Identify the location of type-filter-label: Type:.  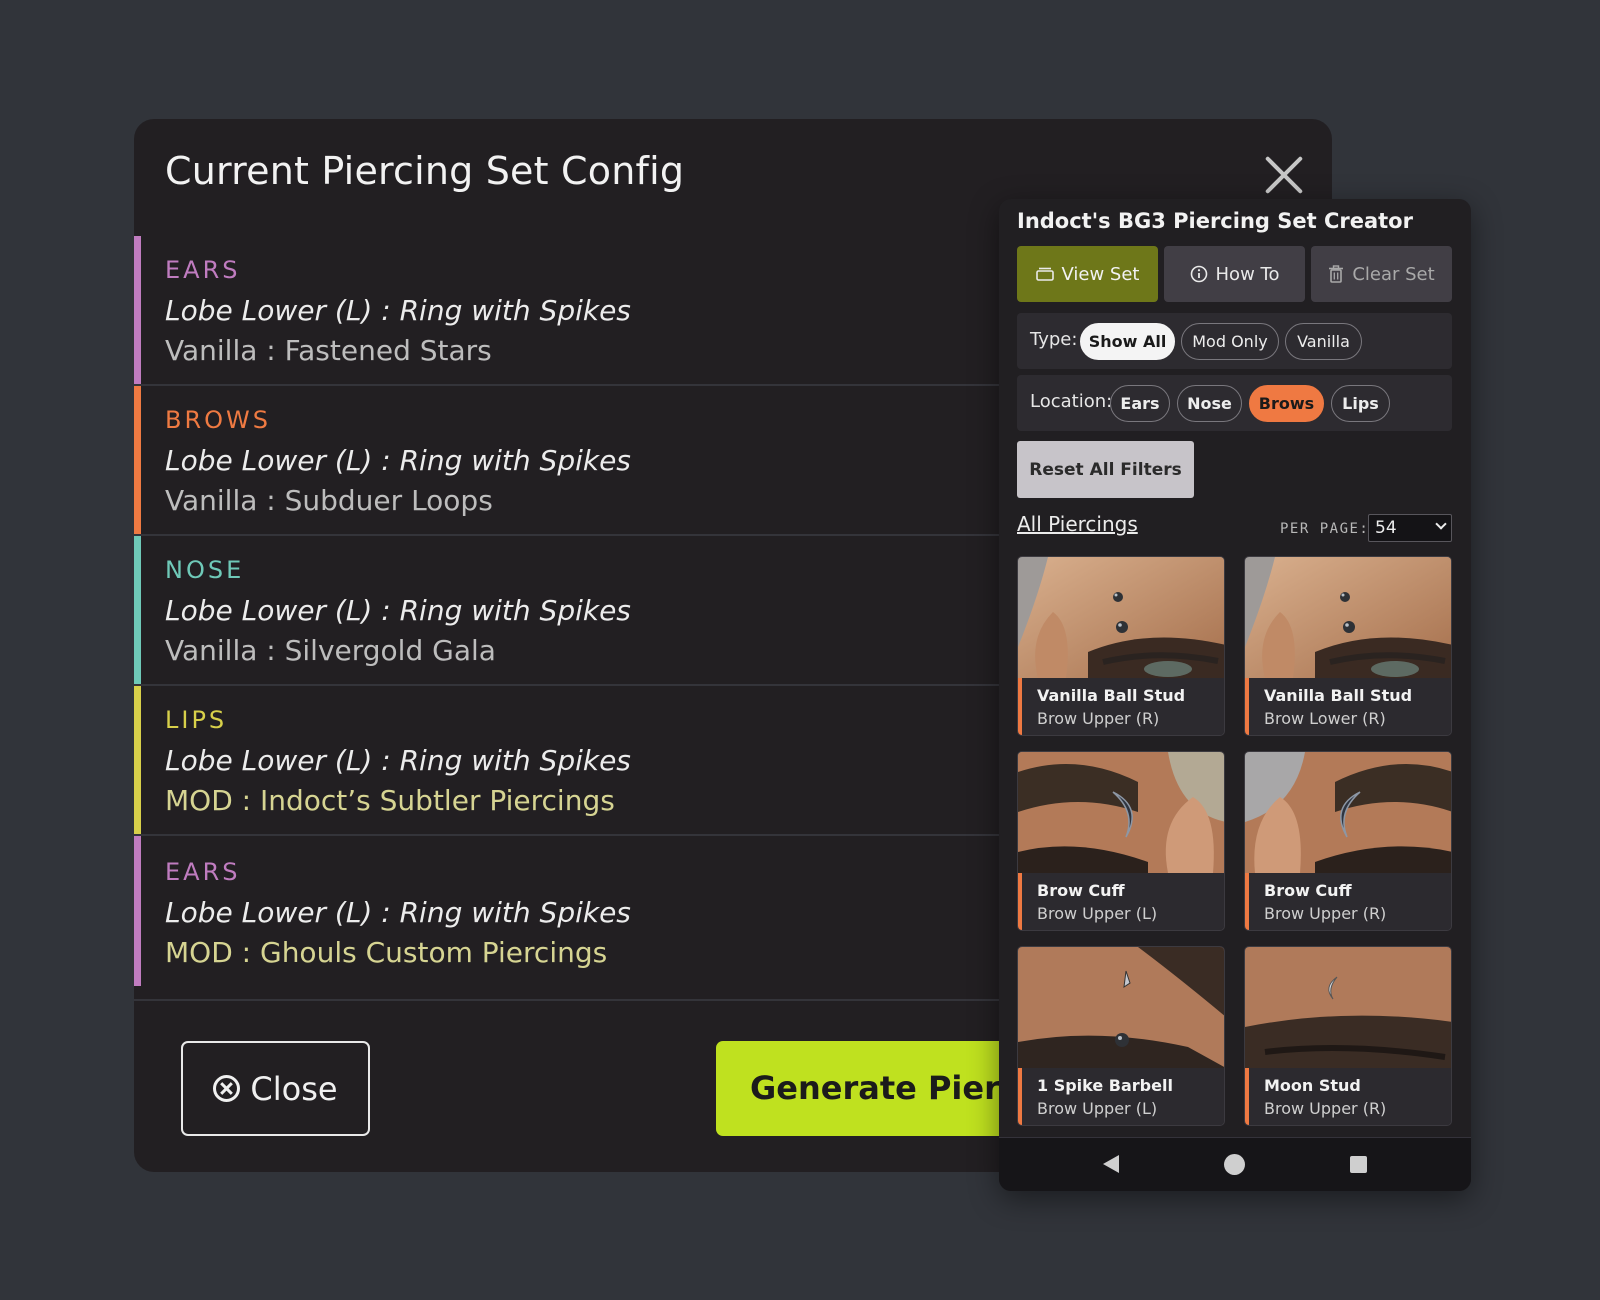
(1054, 339).